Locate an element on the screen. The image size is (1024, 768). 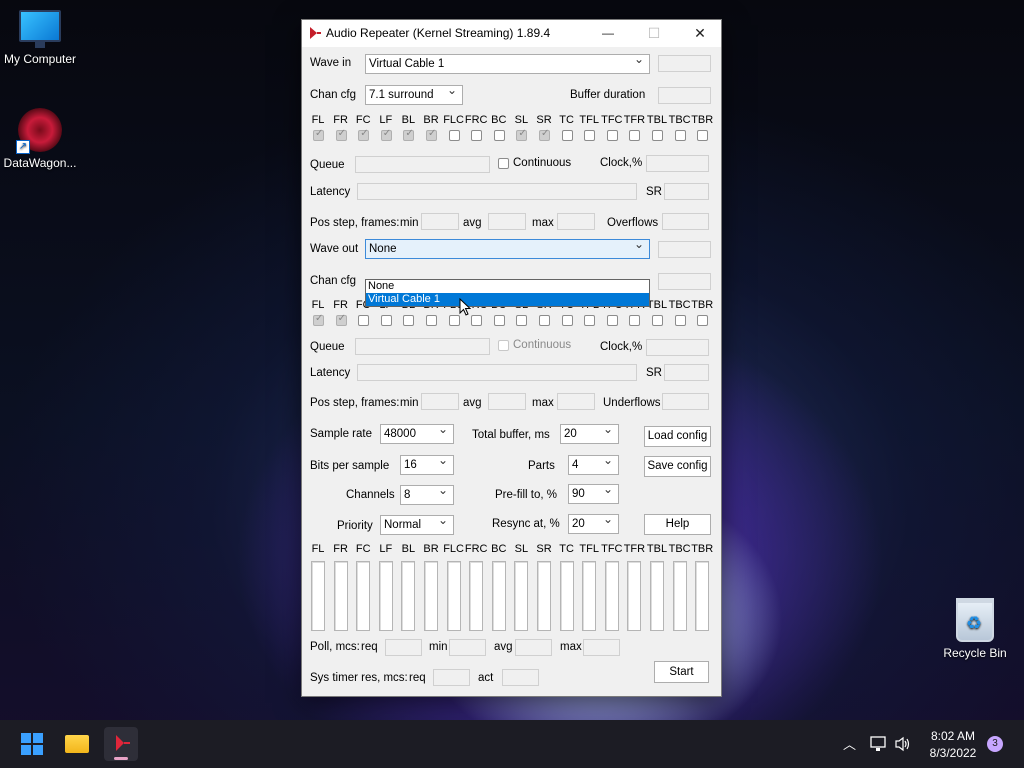
channel-label-tfl: TFL is located at coordinates (589, 549).